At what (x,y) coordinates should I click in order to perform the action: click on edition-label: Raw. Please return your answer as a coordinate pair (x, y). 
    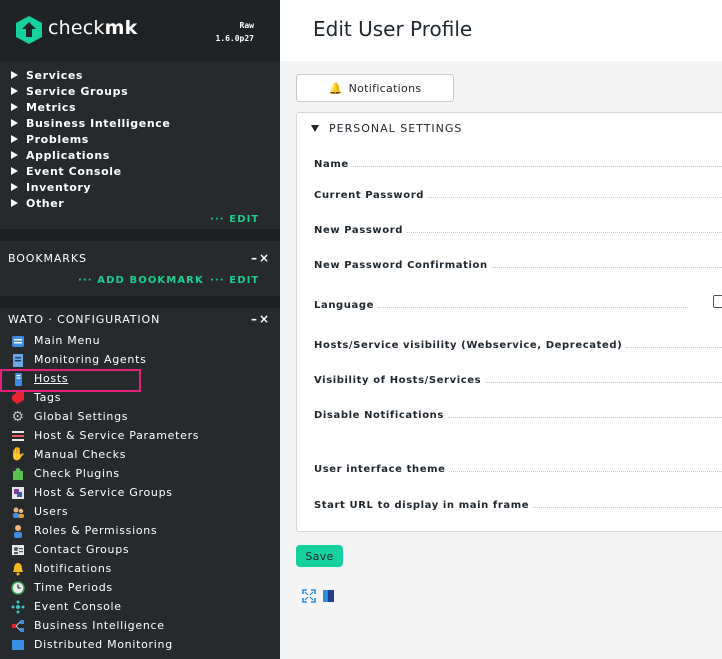
    Looking at the image, I should click on (246, 25).